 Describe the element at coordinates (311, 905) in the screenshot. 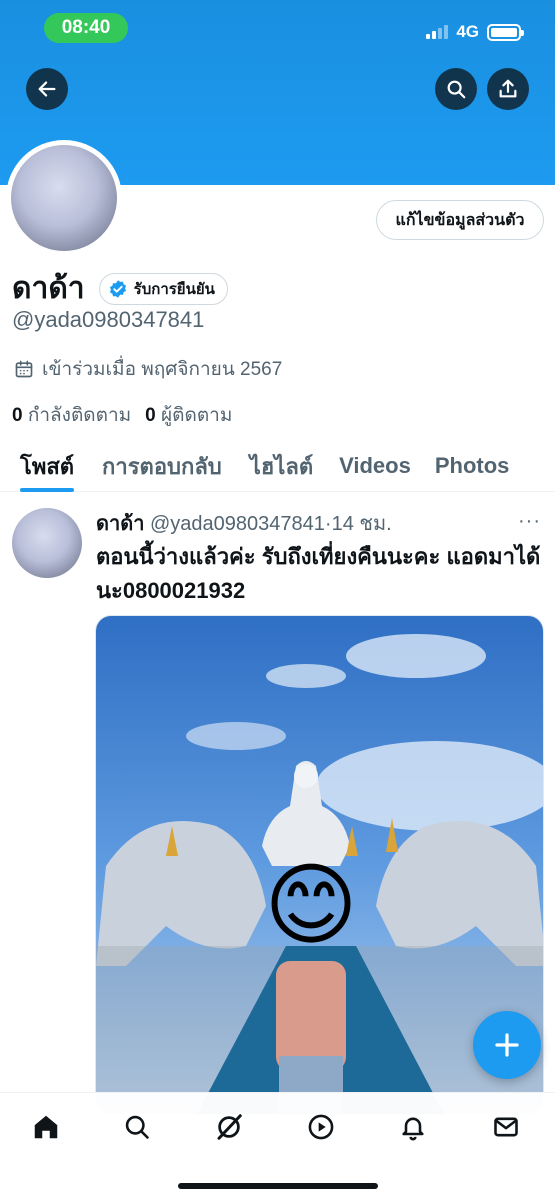

I see `face-emoji: 😊` at that location.